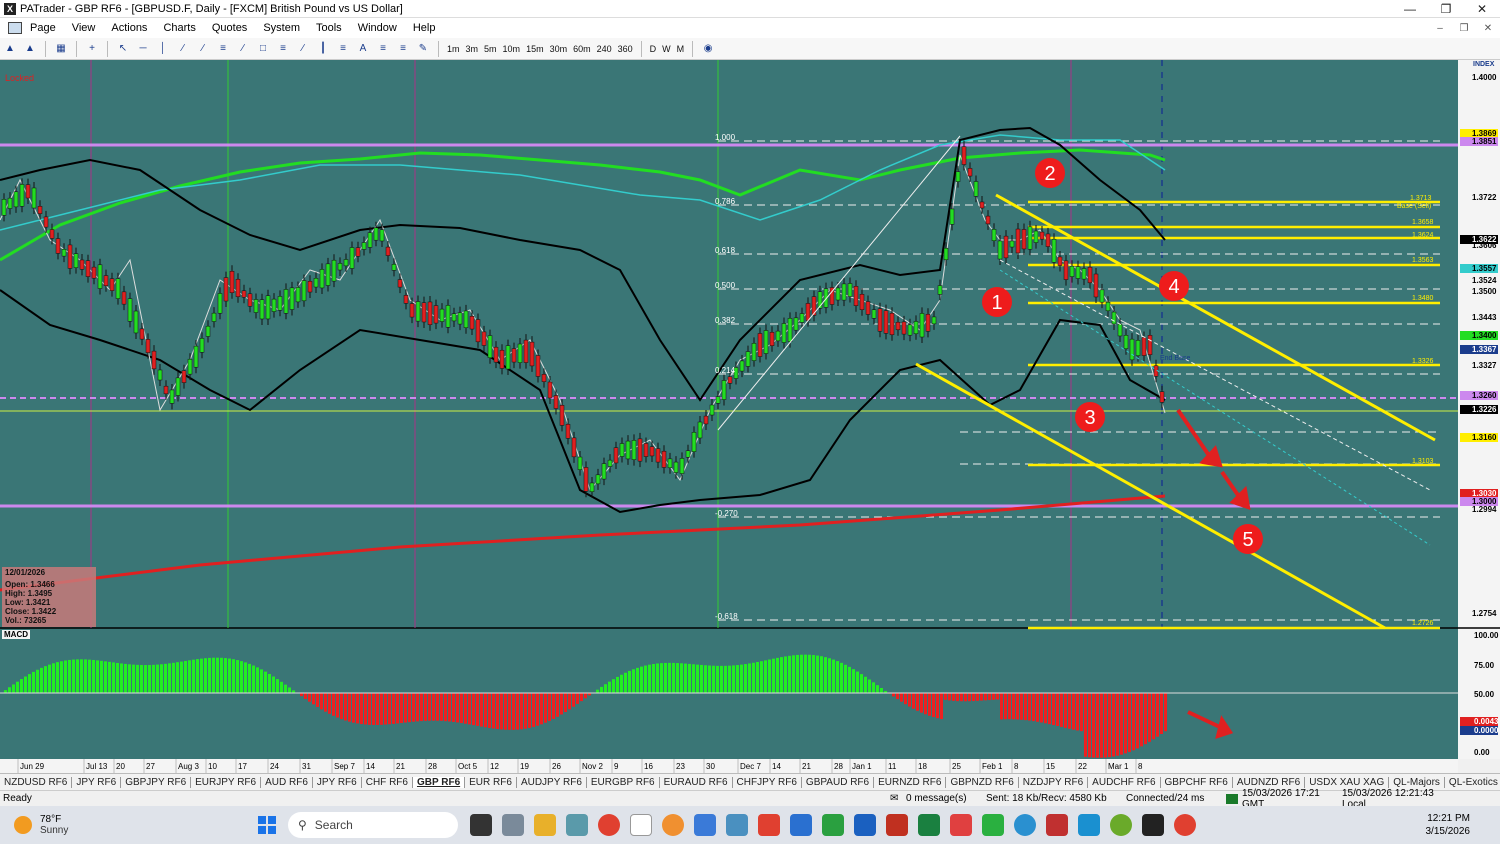 The width and height of the screenshot is (1500, 844). I want to click on child-close-button: ✕, so click(1488, 28).